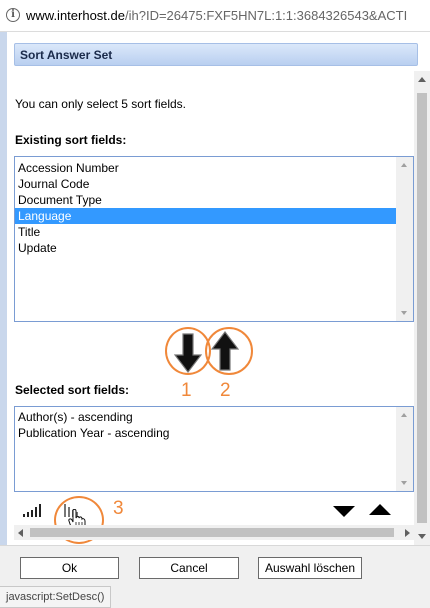  I want to click on clear-selection-button: Auswahl löschen, so click(310, 568).